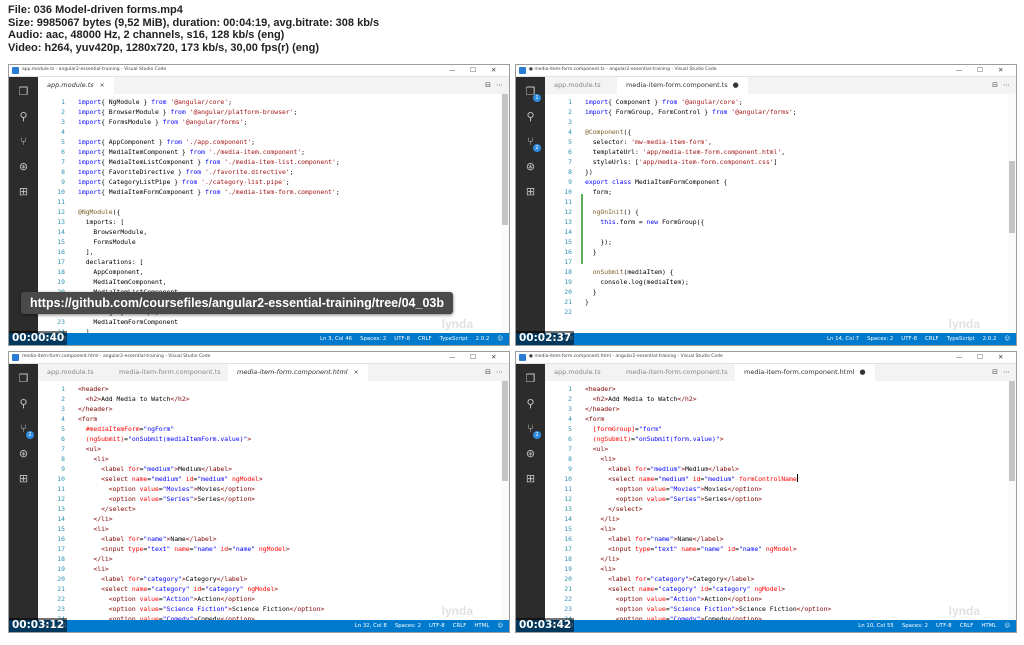 The height and width of the screenshot is (645, 1024). What do you see at coordinates (63, 102) in the screenshot?
I see `line-number: 1` at bounding box center [63, 102].